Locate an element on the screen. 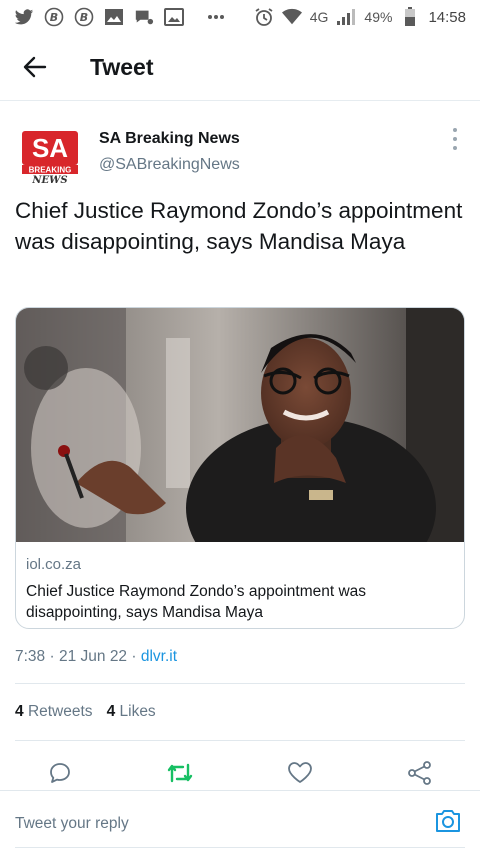  retweet-icon is located at coordinates (180, 773).